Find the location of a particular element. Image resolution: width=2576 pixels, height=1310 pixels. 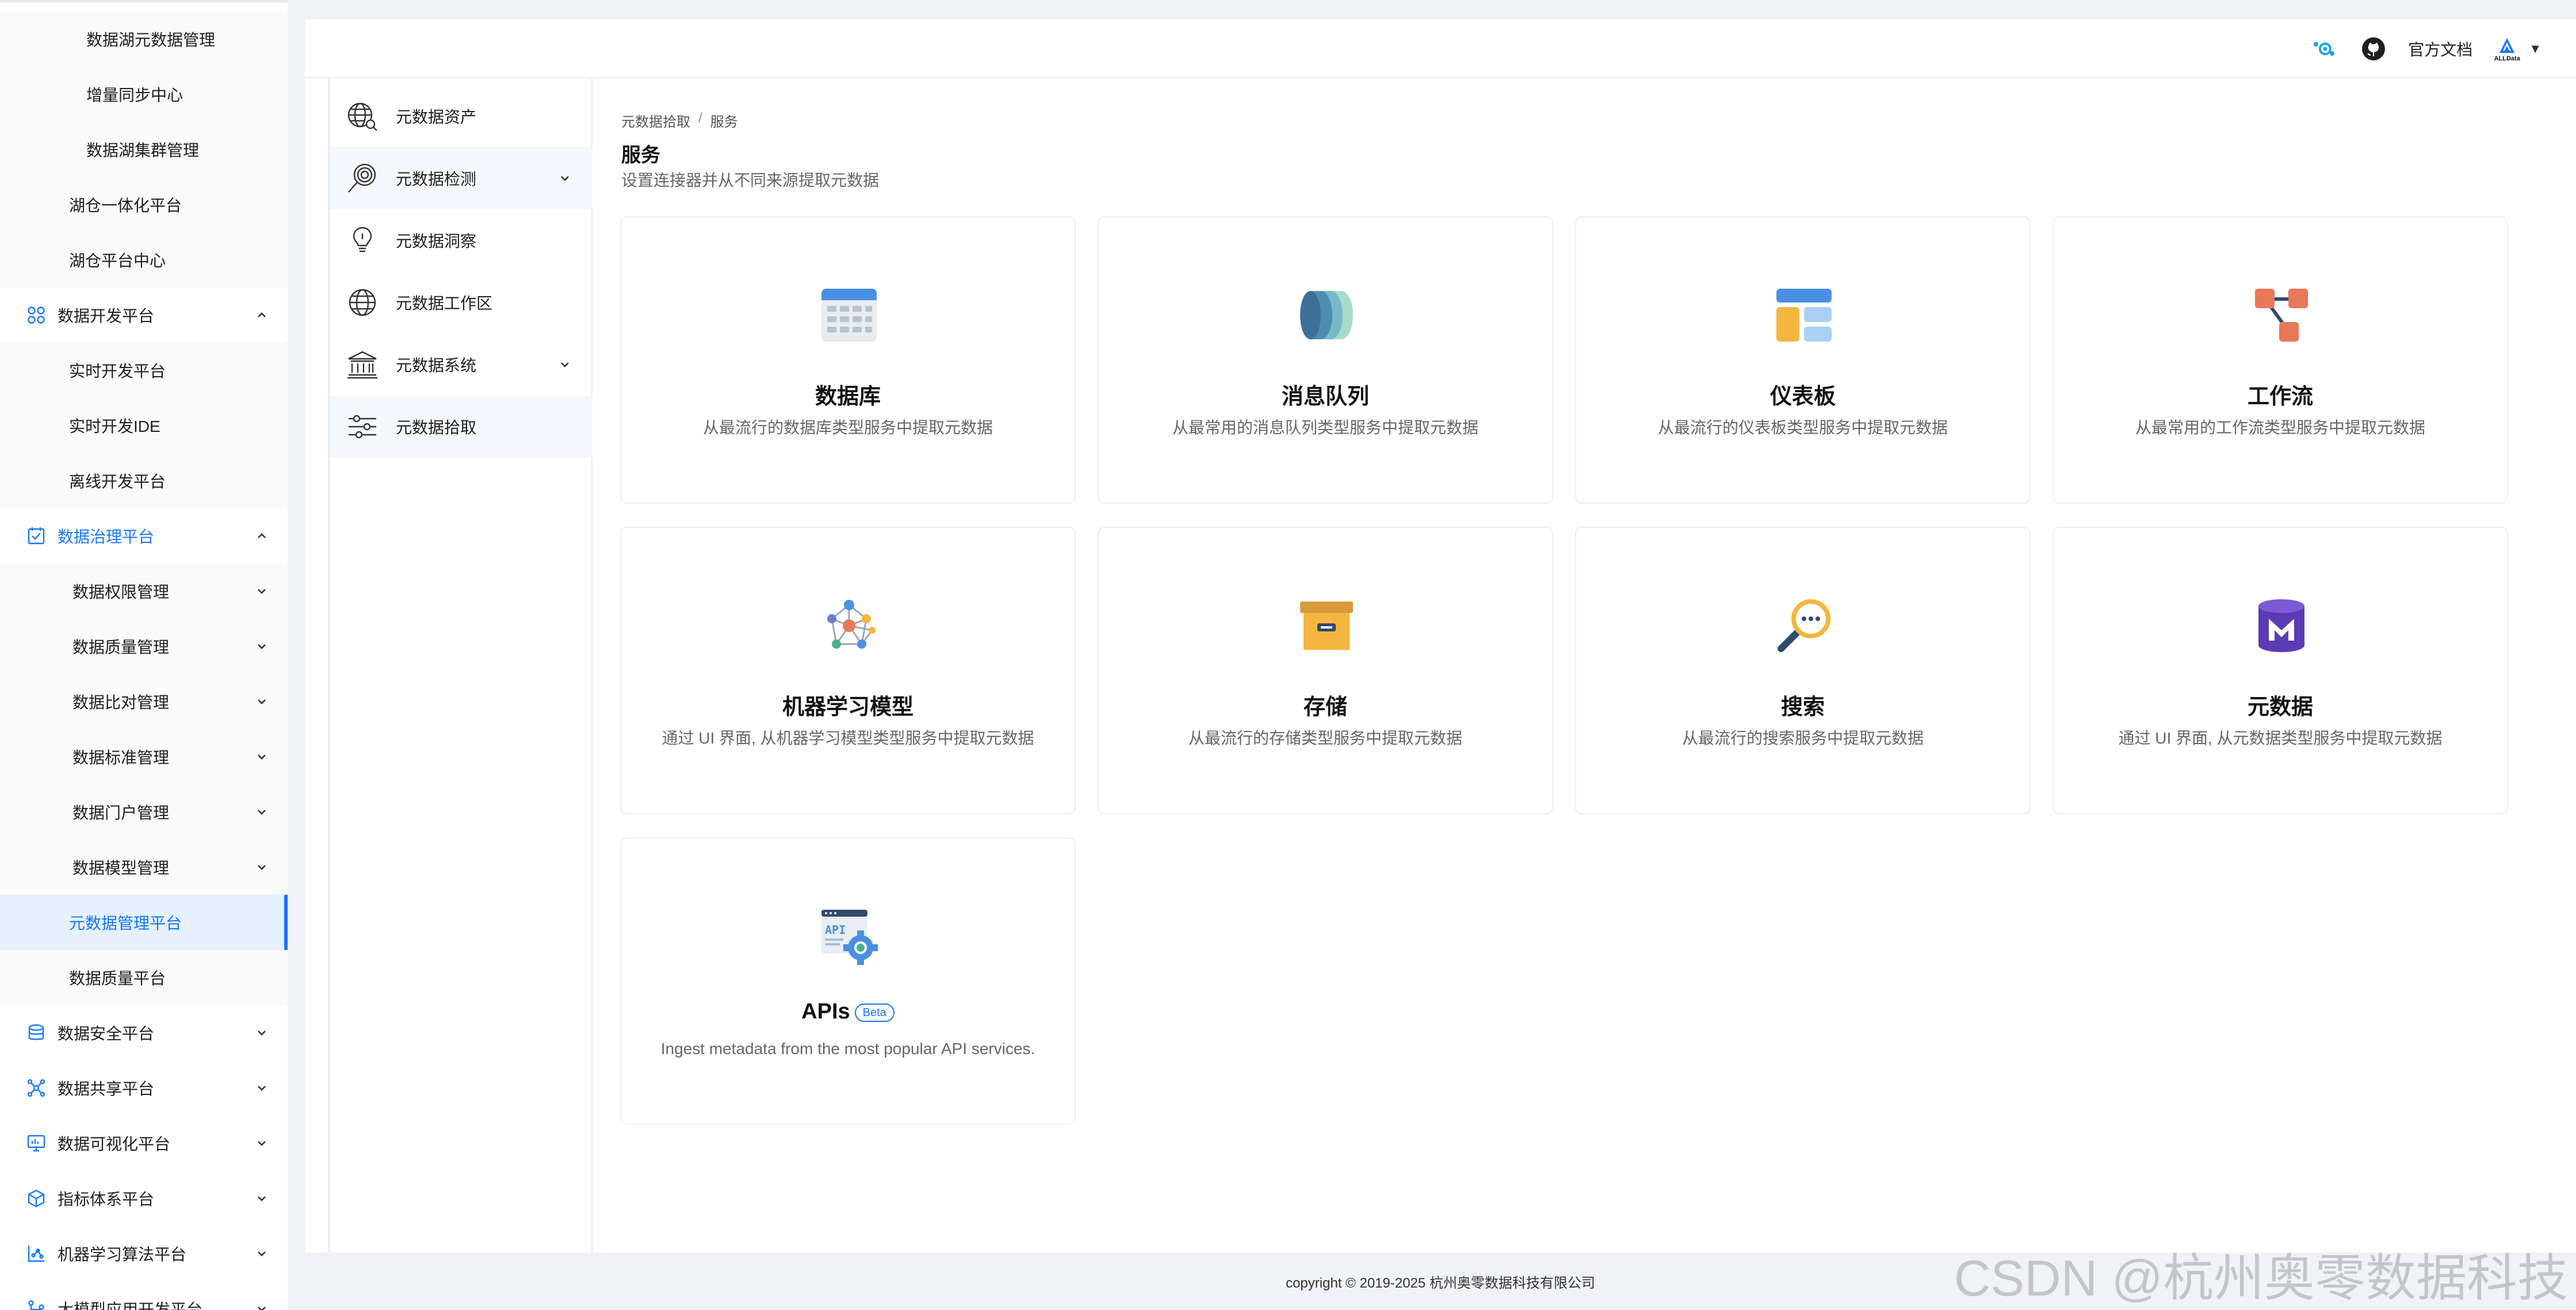

subnav-item-label: 元数据检测 is located at coordinates (436, 179).